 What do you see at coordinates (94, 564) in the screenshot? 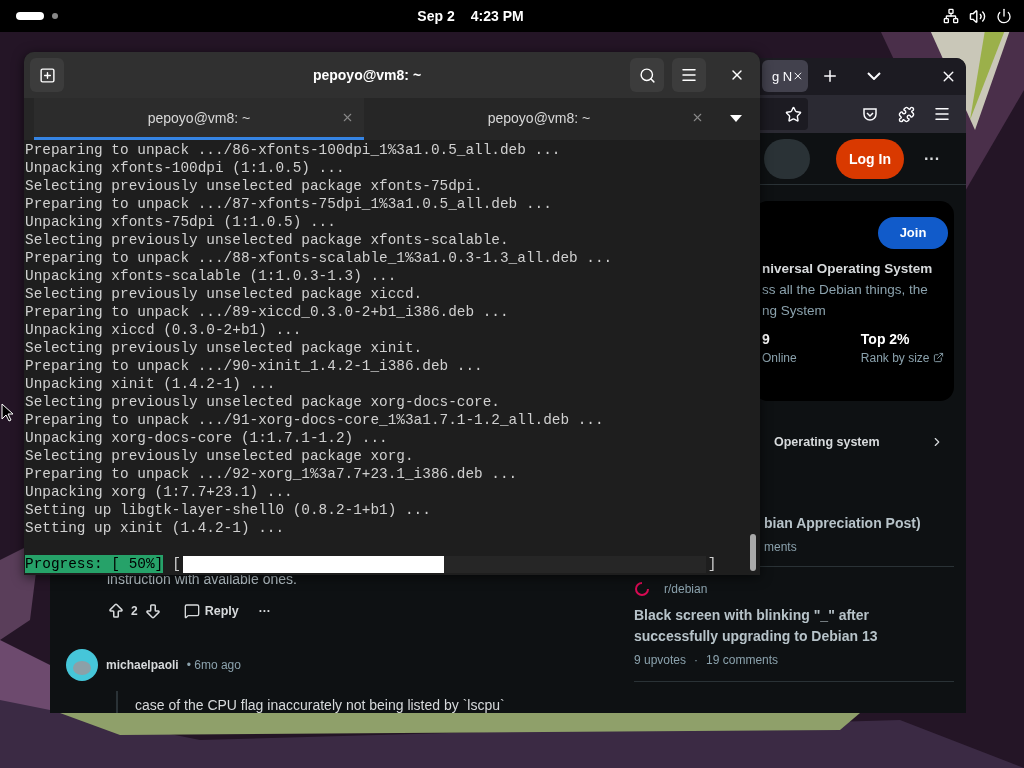
I see `progress-label: Progress: [ 50%]` at bounding box center [94, 564].